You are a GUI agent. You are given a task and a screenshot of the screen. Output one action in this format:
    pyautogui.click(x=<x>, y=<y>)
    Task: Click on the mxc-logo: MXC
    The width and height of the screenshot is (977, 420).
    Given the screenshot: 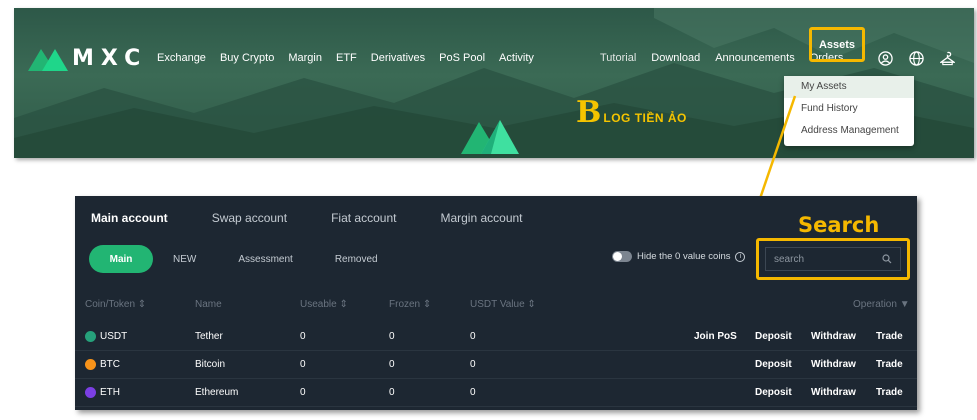 What is the action you would take?
    pyautogui.click(x=87, y=58)
    